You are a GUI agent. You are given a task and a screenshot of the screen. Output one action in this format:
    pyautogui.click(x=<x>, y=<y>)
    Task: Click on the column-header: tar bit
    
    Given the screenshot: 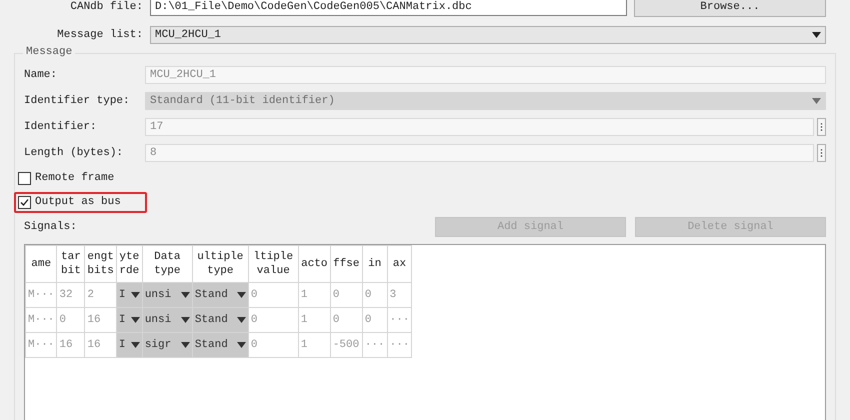 What is the action you would take?
    pyautogui.click(x=70, y=264)
    